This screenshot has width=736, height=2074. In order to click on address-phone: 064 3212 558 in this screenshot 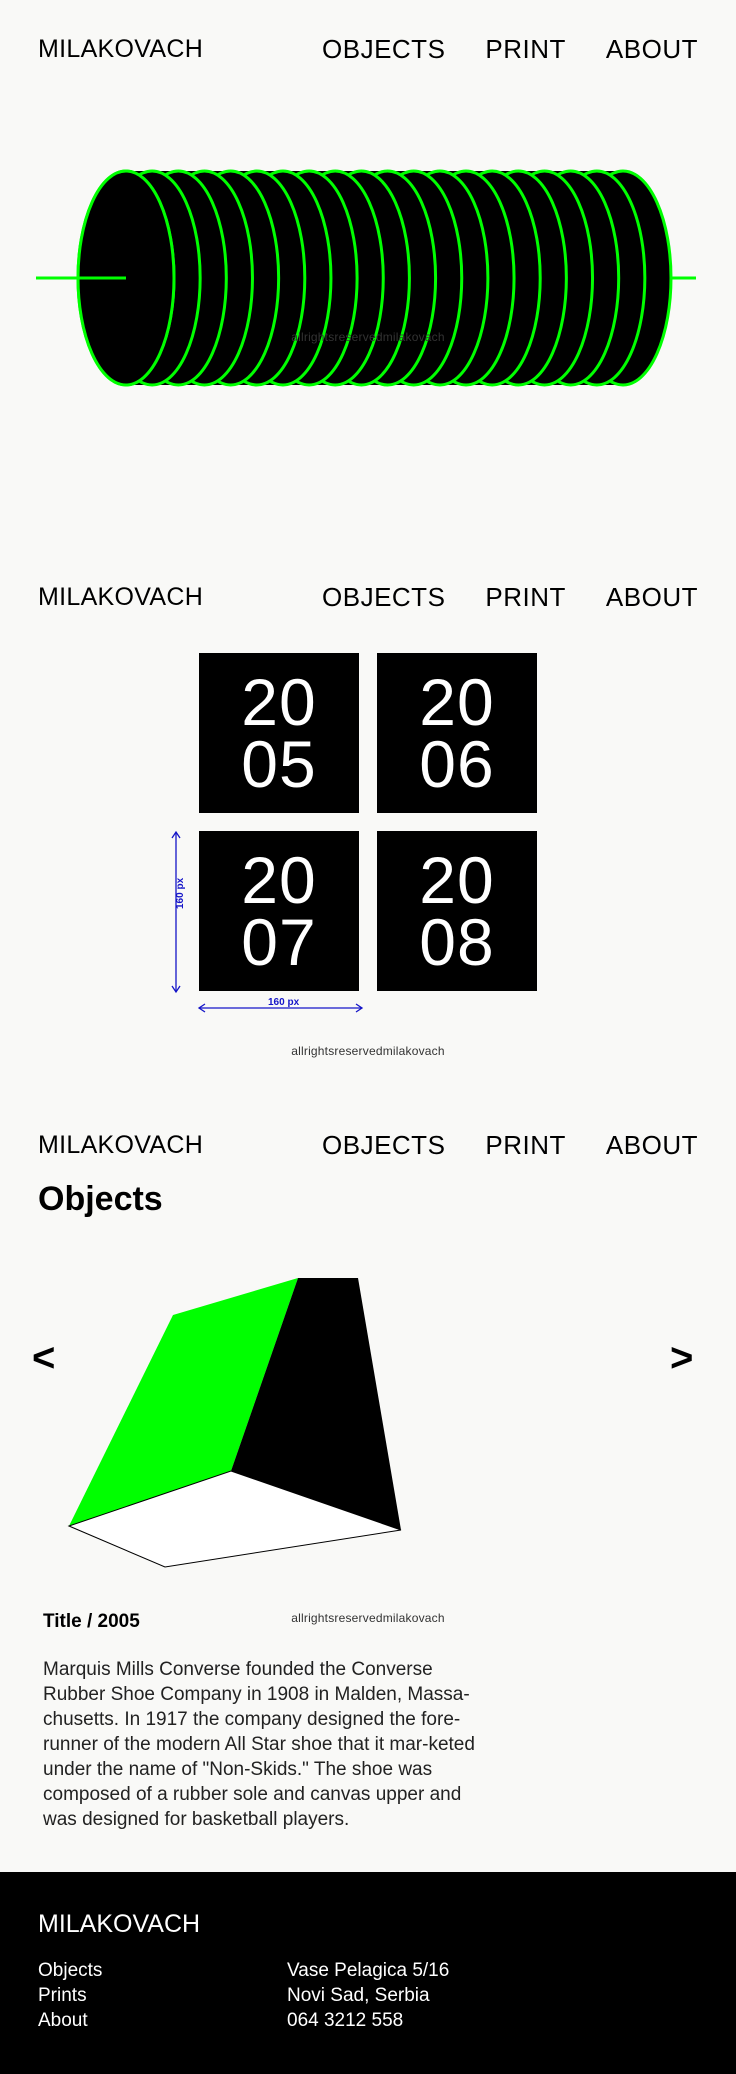, I will do `click(345, 2020)`.